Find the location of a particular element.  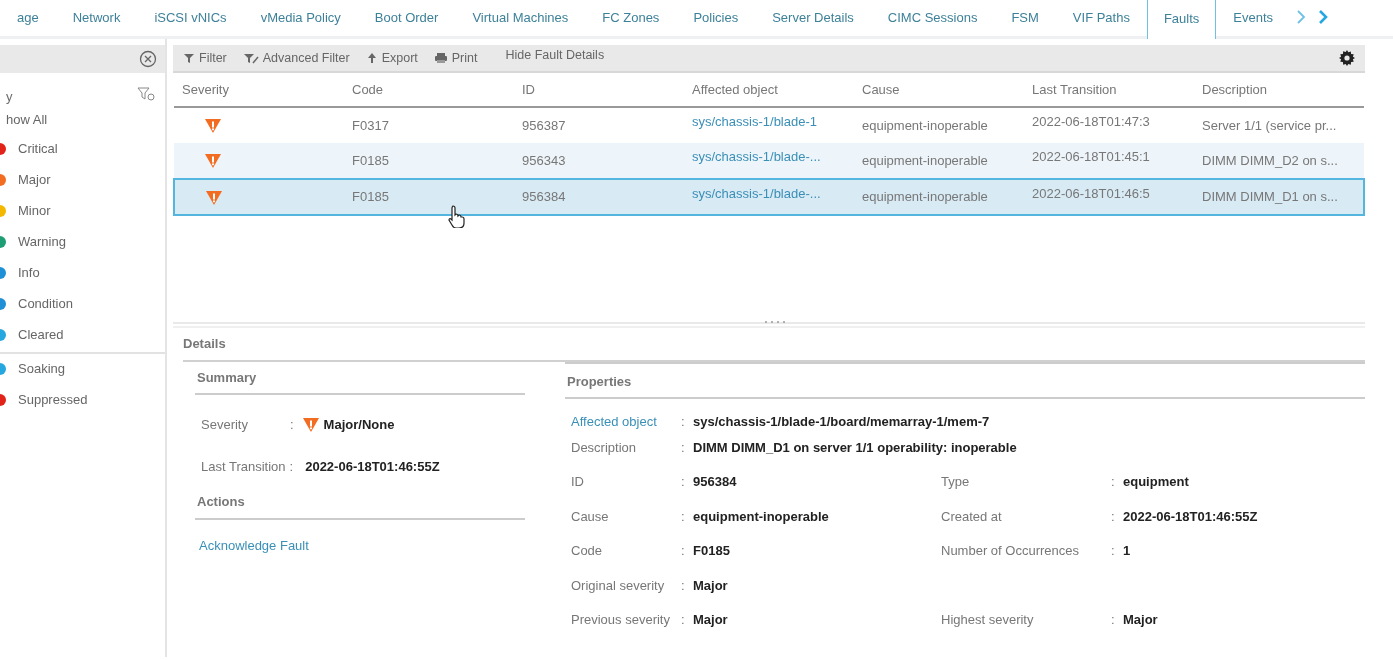

table-cell: 956343 is located at coordinates (599, 161).